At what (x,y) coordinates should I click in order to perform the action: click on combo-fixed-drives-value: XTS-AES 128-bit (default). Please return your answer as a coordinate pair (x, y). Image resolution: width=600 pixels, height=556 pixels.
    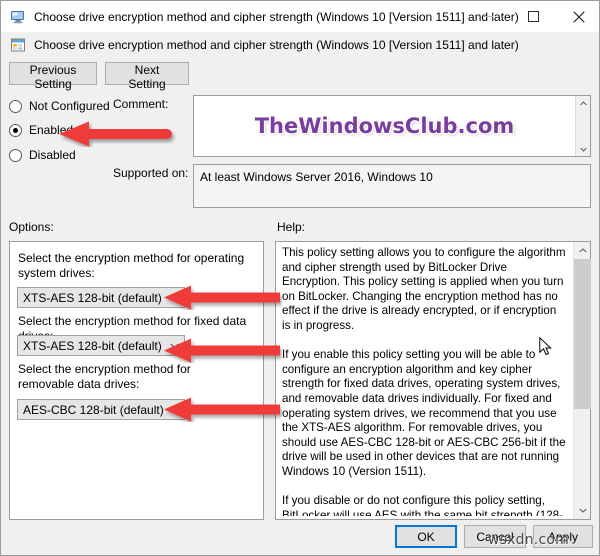
    Looking at the image, I should click on (92, 345).